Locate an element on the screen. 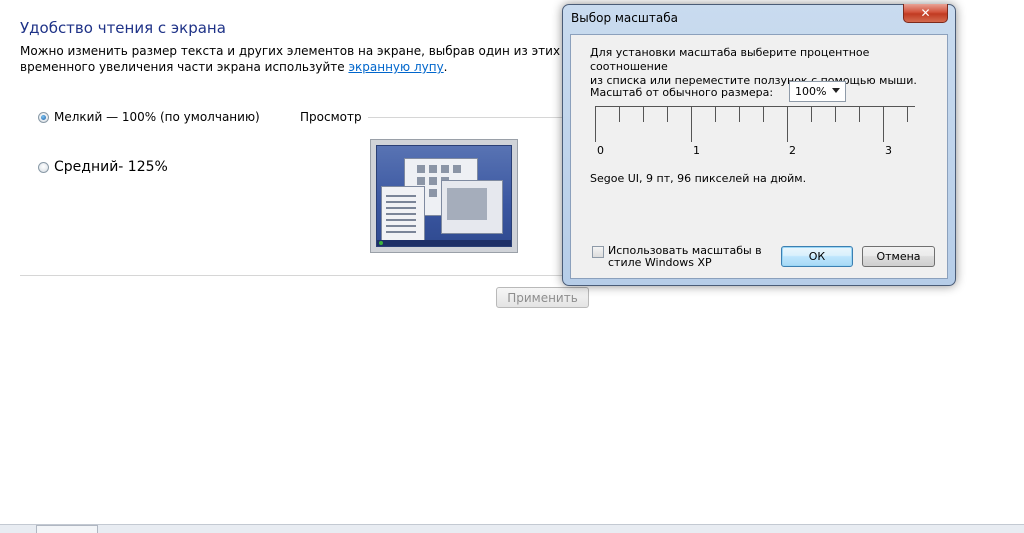 The width and height of the screenshot is (1024, 533). cancel-button: Отмена is located at coordinates (898, 256).